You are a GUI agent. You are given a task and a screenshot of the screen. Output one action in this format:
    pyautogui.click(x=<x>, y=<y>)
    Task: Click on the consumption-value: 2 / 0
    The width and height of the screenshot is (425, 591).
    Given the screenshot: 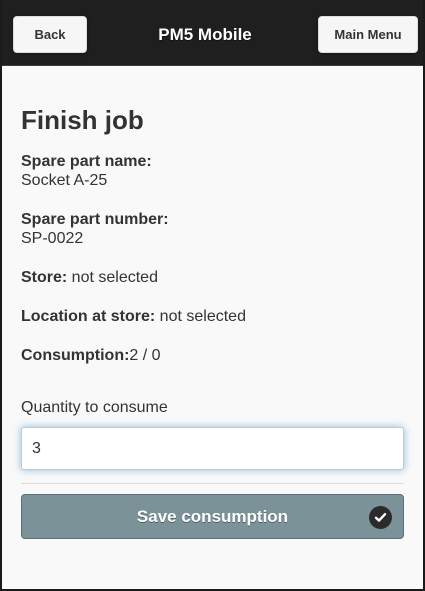 What is the action you would take?
    pyautogui.click(x=145, y=355)
    